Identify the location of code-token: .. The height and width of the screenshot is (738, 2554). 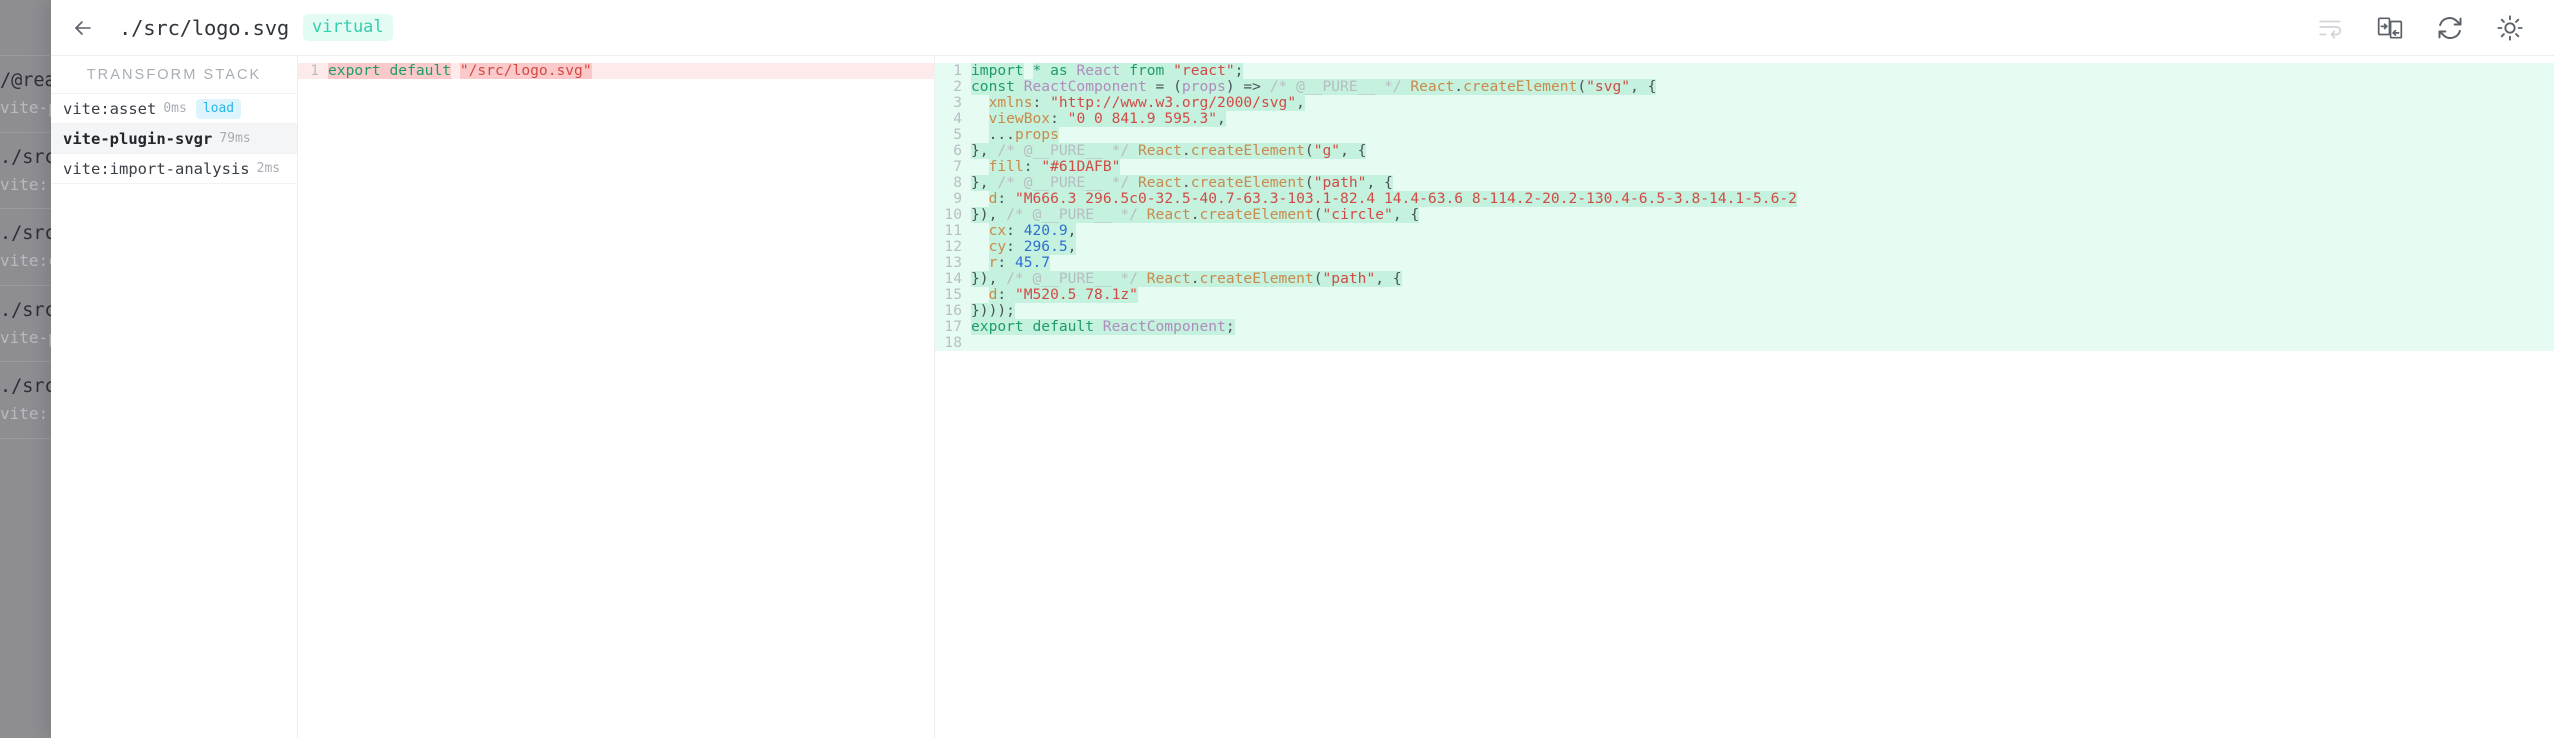
(1186, 183).